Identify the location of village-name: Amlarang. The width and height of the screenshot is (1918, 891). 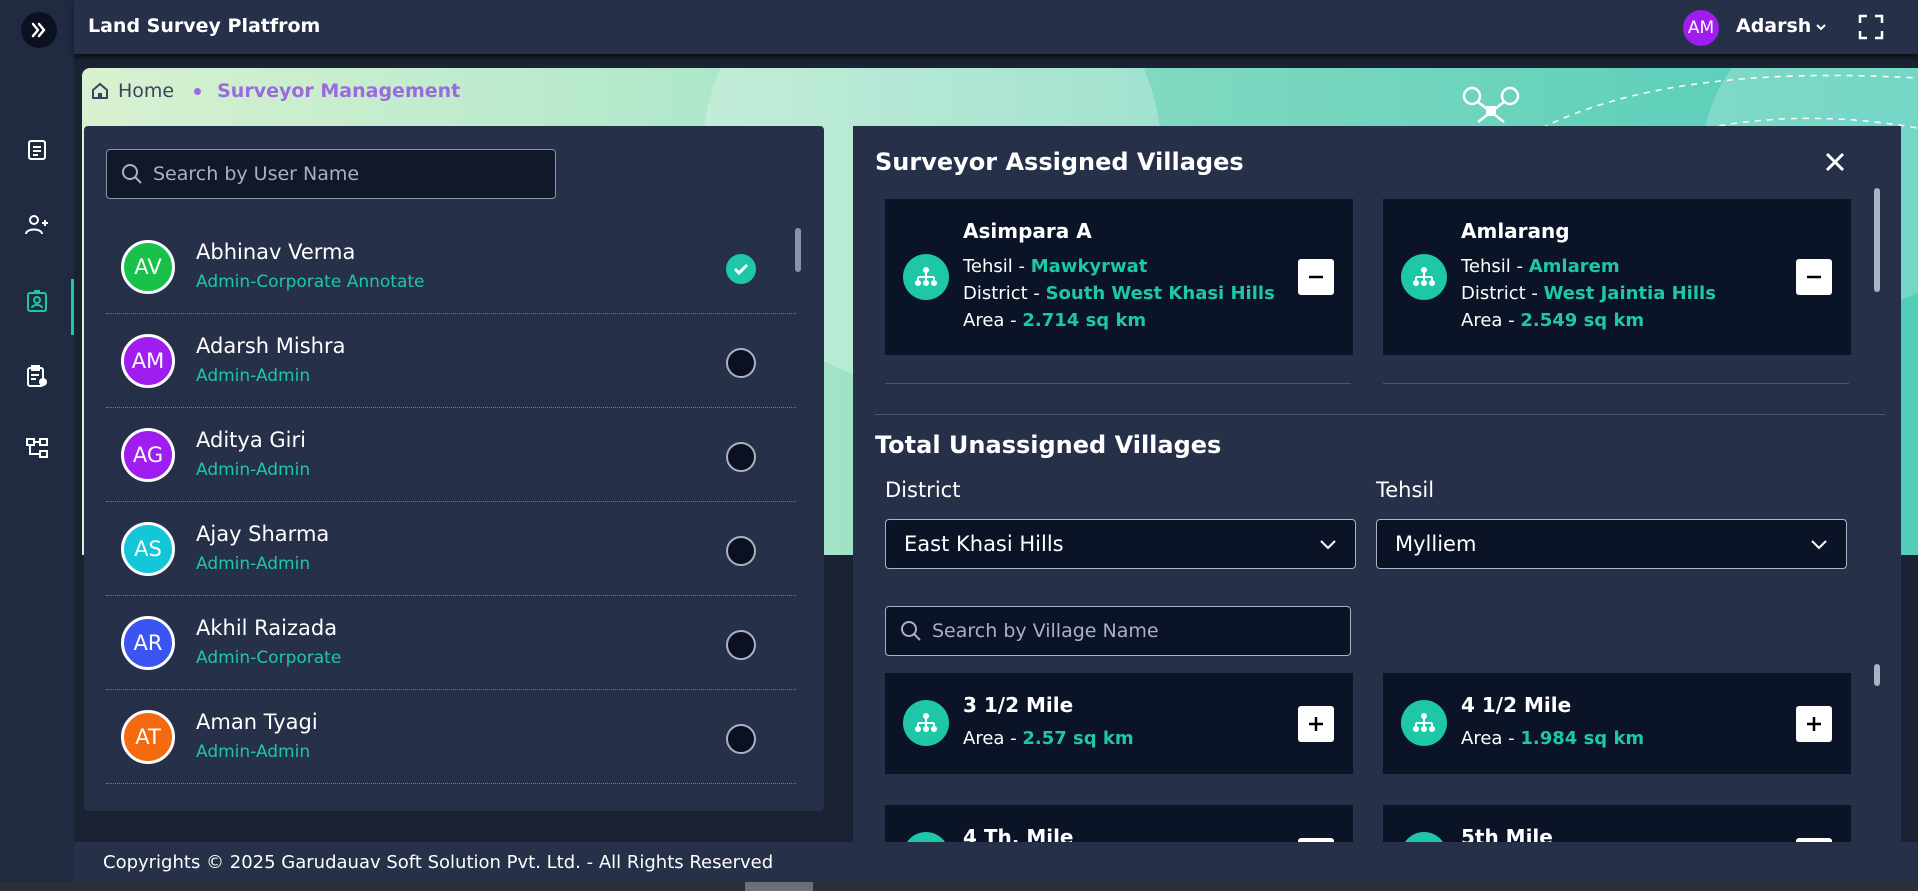
(1515, 231).